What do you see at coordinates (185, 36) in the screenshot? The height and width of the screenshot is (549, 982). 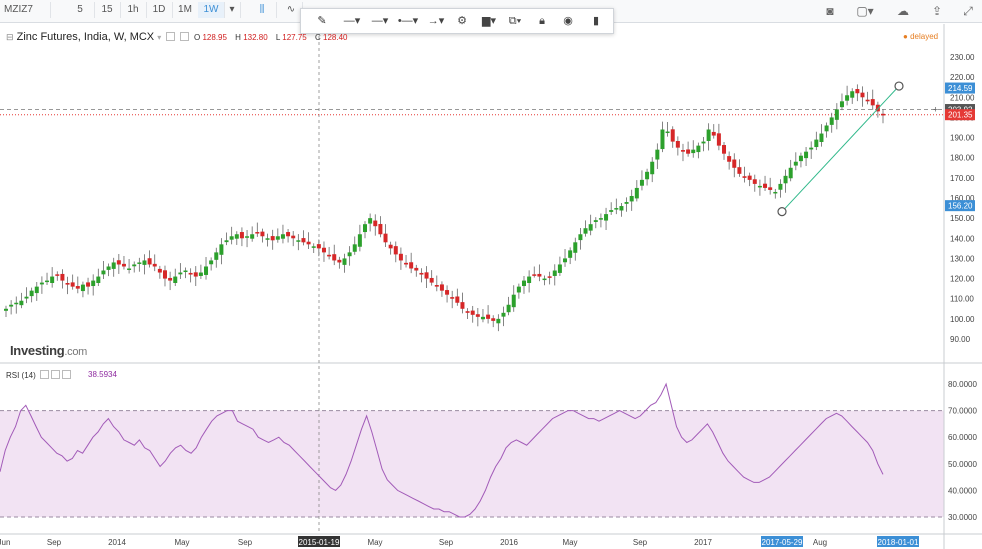 I see `hide-mini-icon` at bounding box center [185, 36].